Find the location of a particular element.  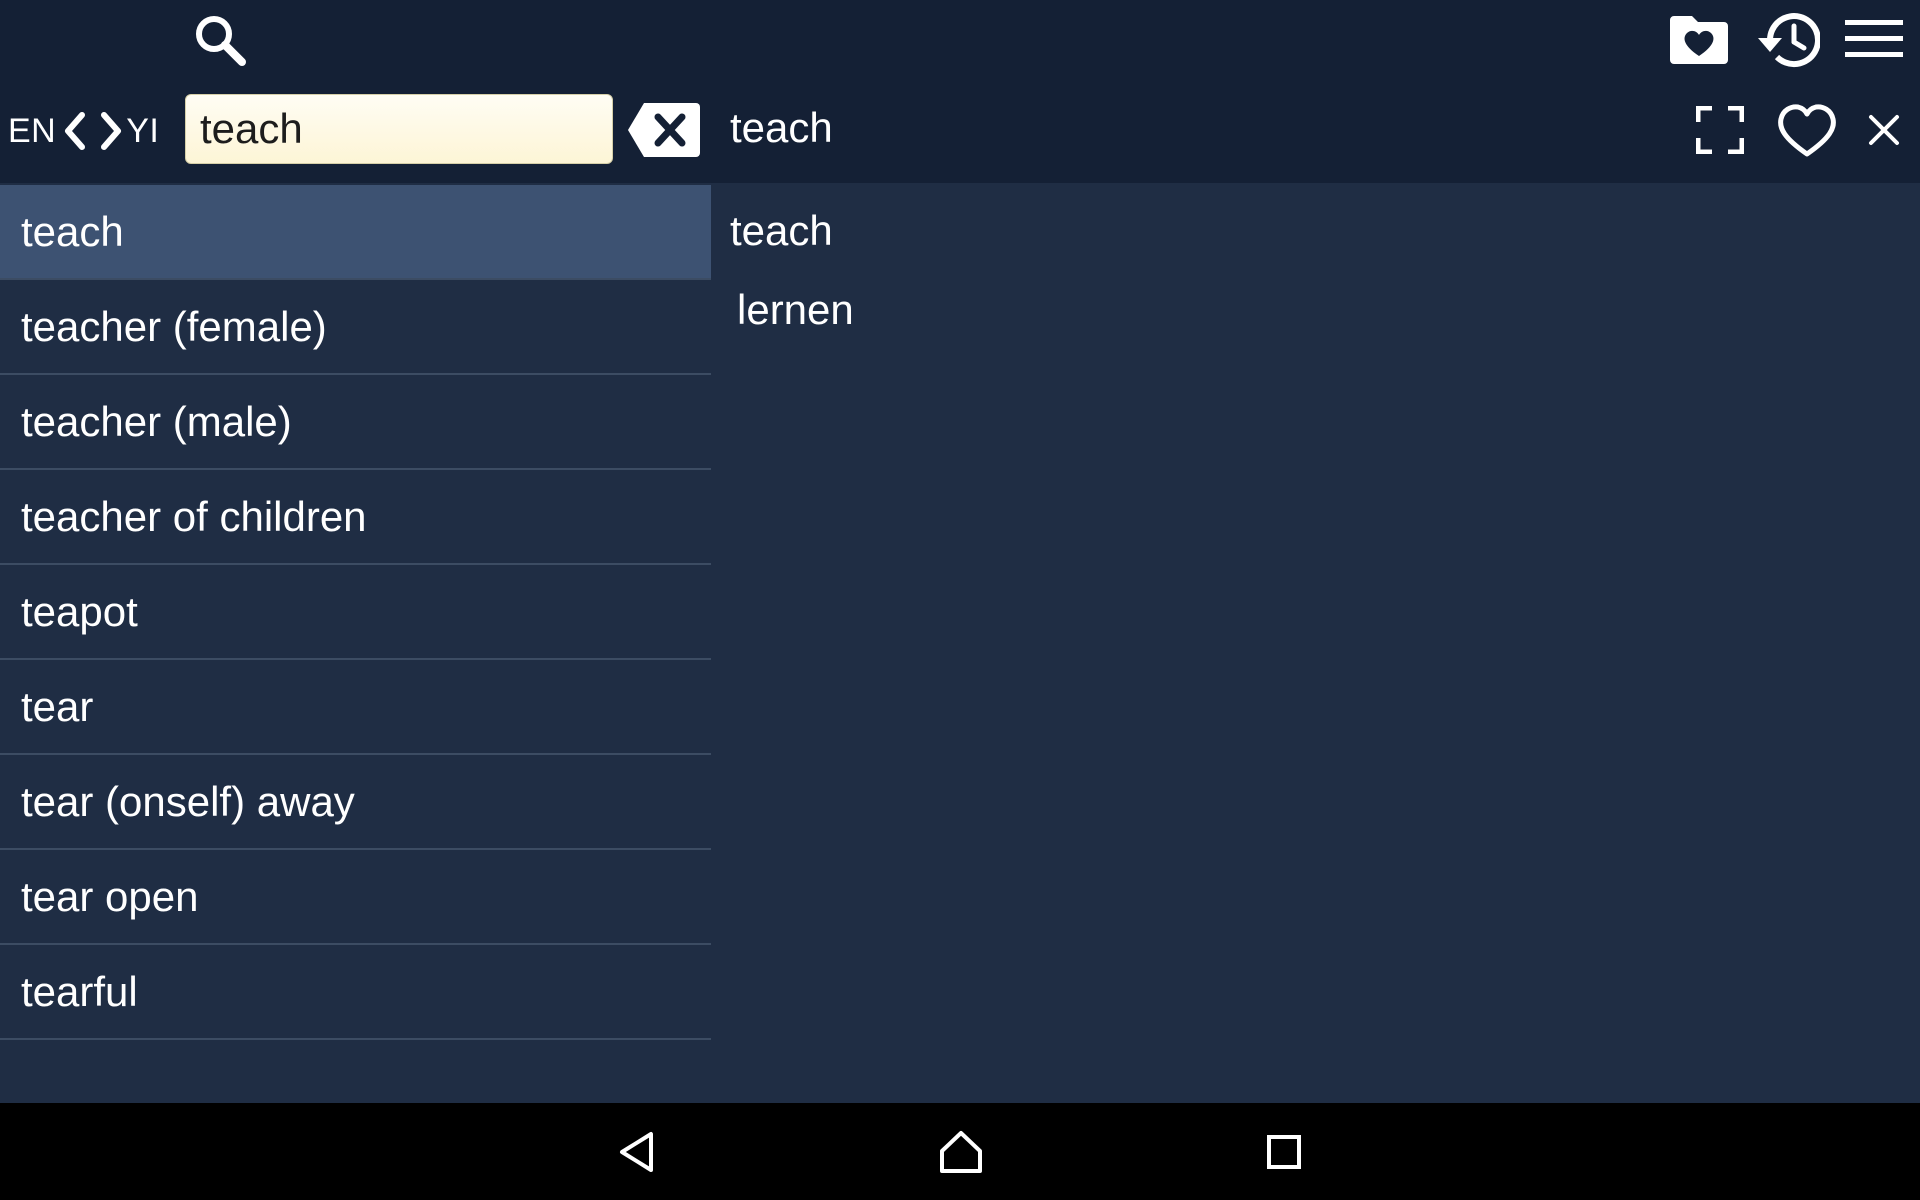

list-item-label: teacher (male) is located at coordinates (156, 421).